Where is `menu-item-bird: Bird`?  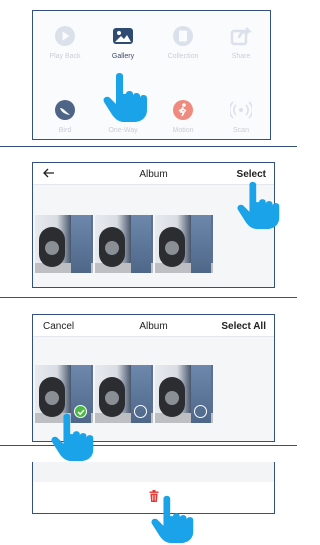
menu-item-bird: Bird is located at coordinates (65, 116).